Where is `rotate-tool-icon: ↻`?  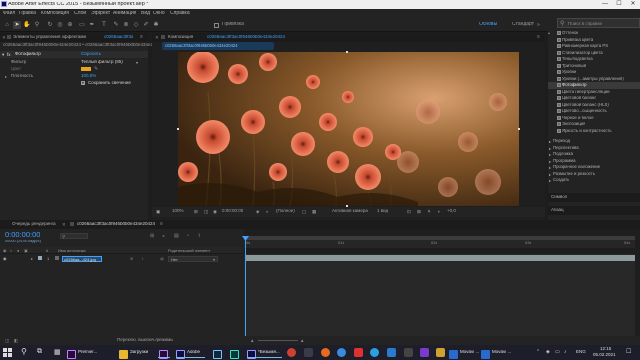
rotate-tool-icon: ↻ is located at coordinates (50, 25).